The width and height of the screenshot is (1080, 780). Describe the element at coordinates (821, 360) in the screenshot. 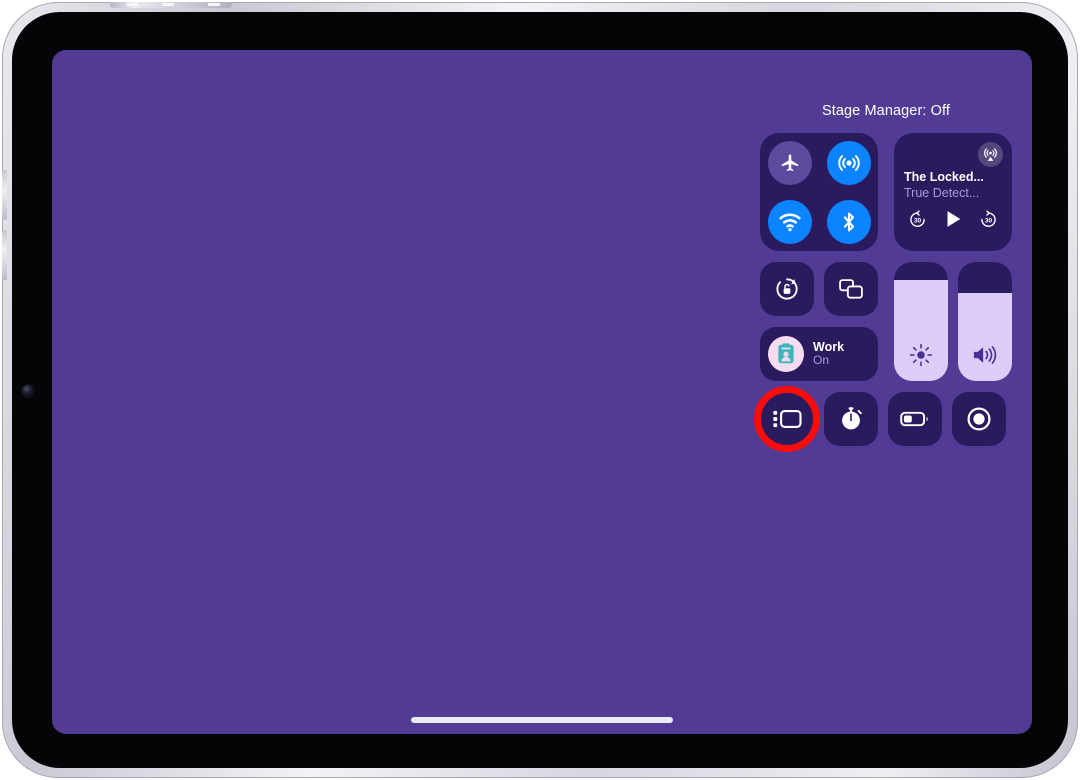

I see `focus-state: On` at that location.